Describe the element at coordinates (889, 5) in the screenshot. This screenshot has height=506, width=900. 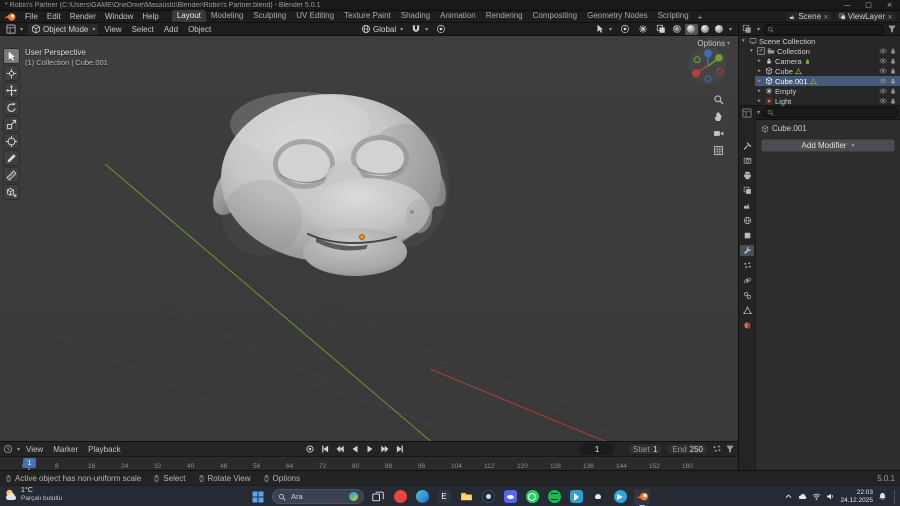
I see `close-button: ×` at that location.